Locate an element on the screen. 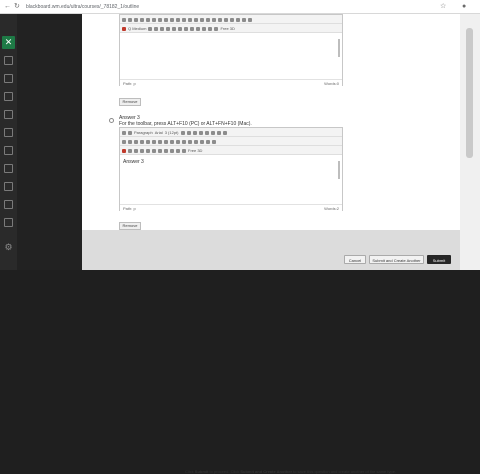 This screenshot has width=480, height=474. answer-3-radio is located at coordinates (111, 120).